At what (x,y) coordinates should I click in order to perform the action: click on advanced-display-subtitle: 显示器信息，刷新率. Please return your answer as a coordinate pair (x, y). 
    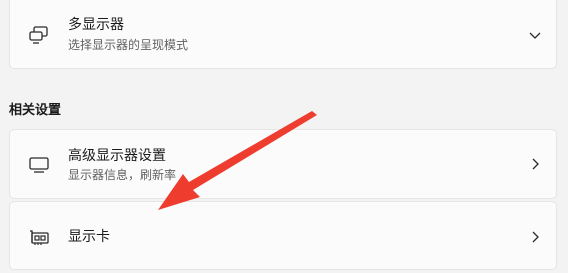
    Looking at the image, I should click on (122, 175).